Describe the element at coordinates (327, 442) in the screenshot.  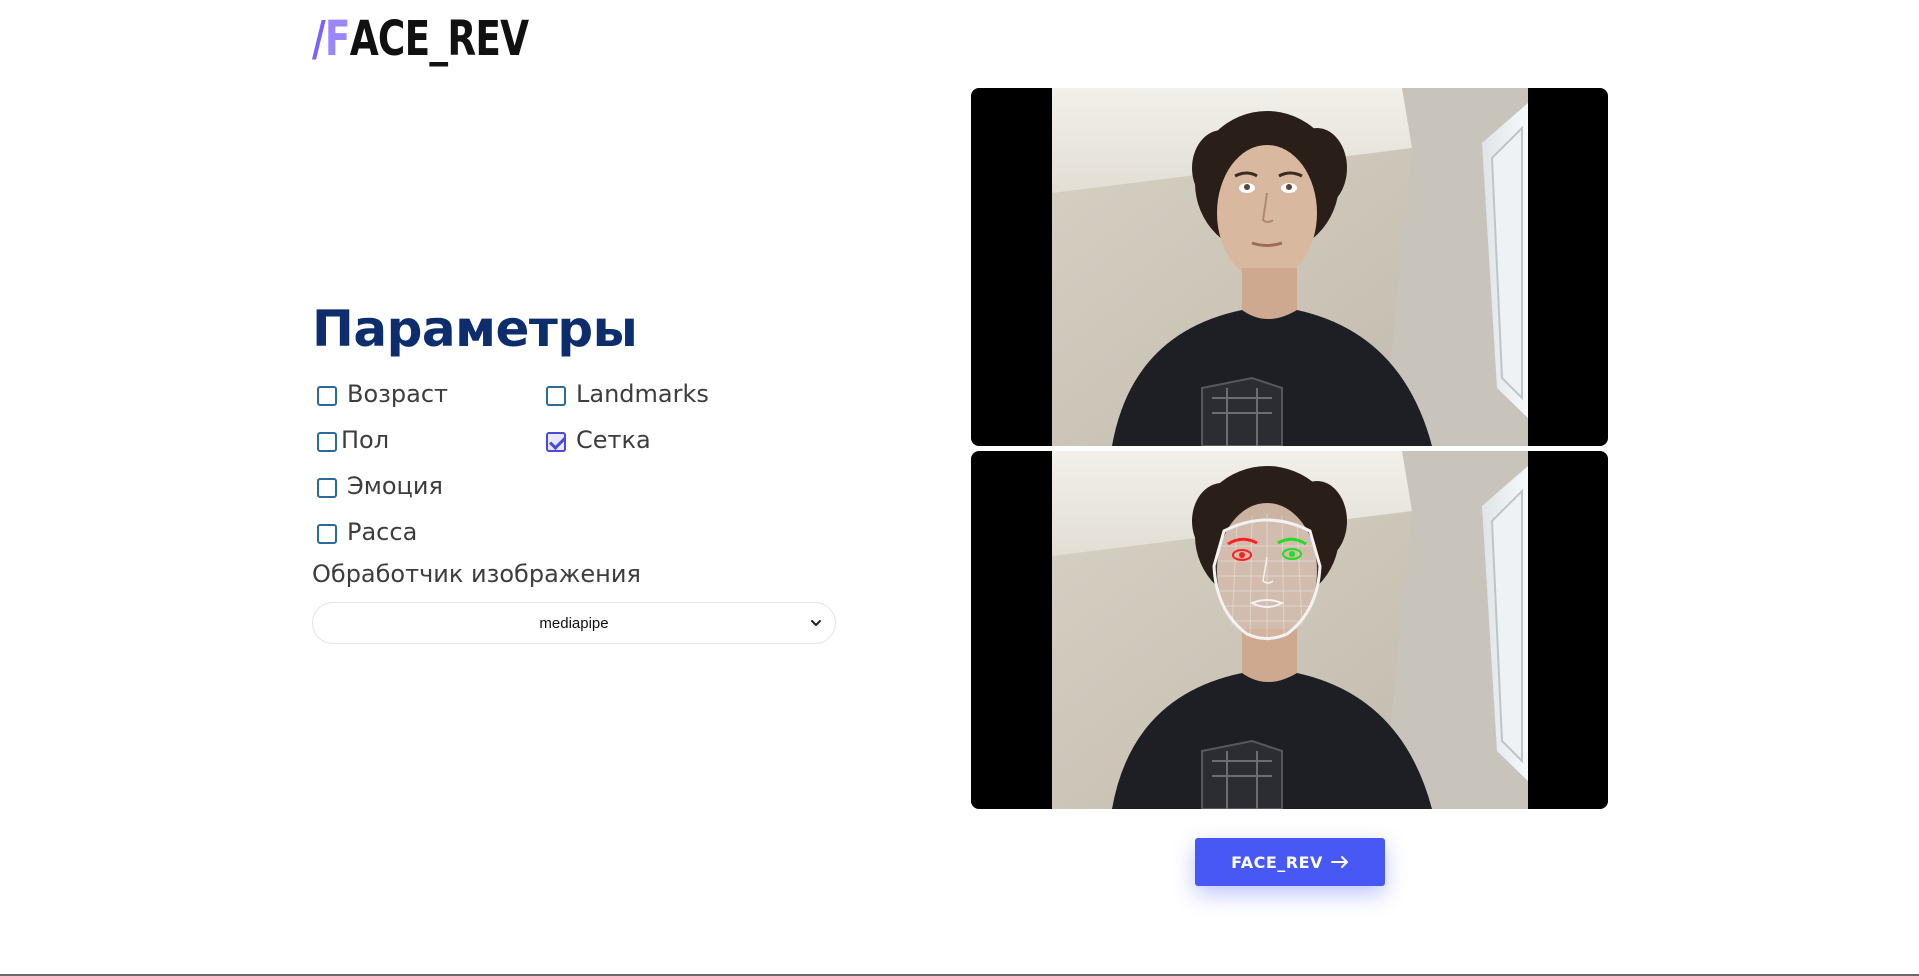
I see `gender-checkbox` at that location.